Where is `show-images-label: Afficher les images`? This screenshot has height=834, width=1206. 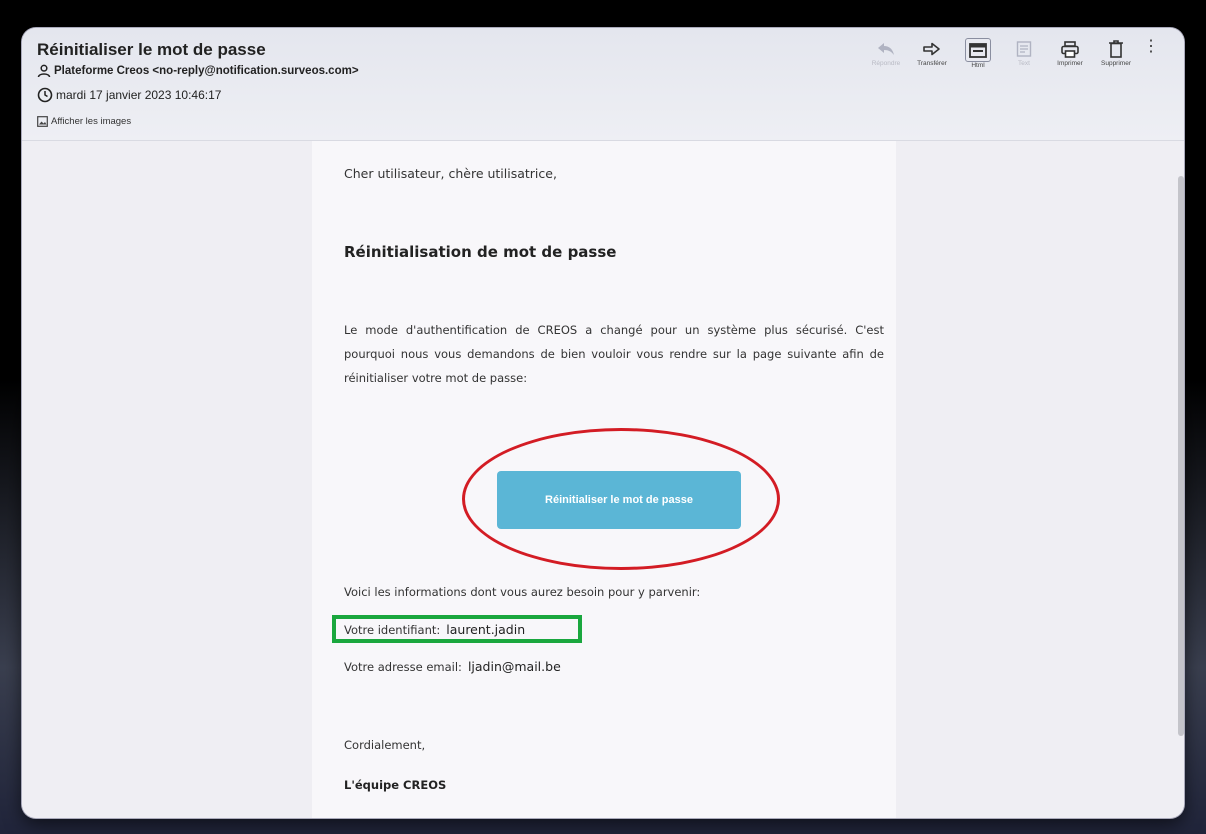
show-images-label: Afficher les images is located at coordinates (91, 121).